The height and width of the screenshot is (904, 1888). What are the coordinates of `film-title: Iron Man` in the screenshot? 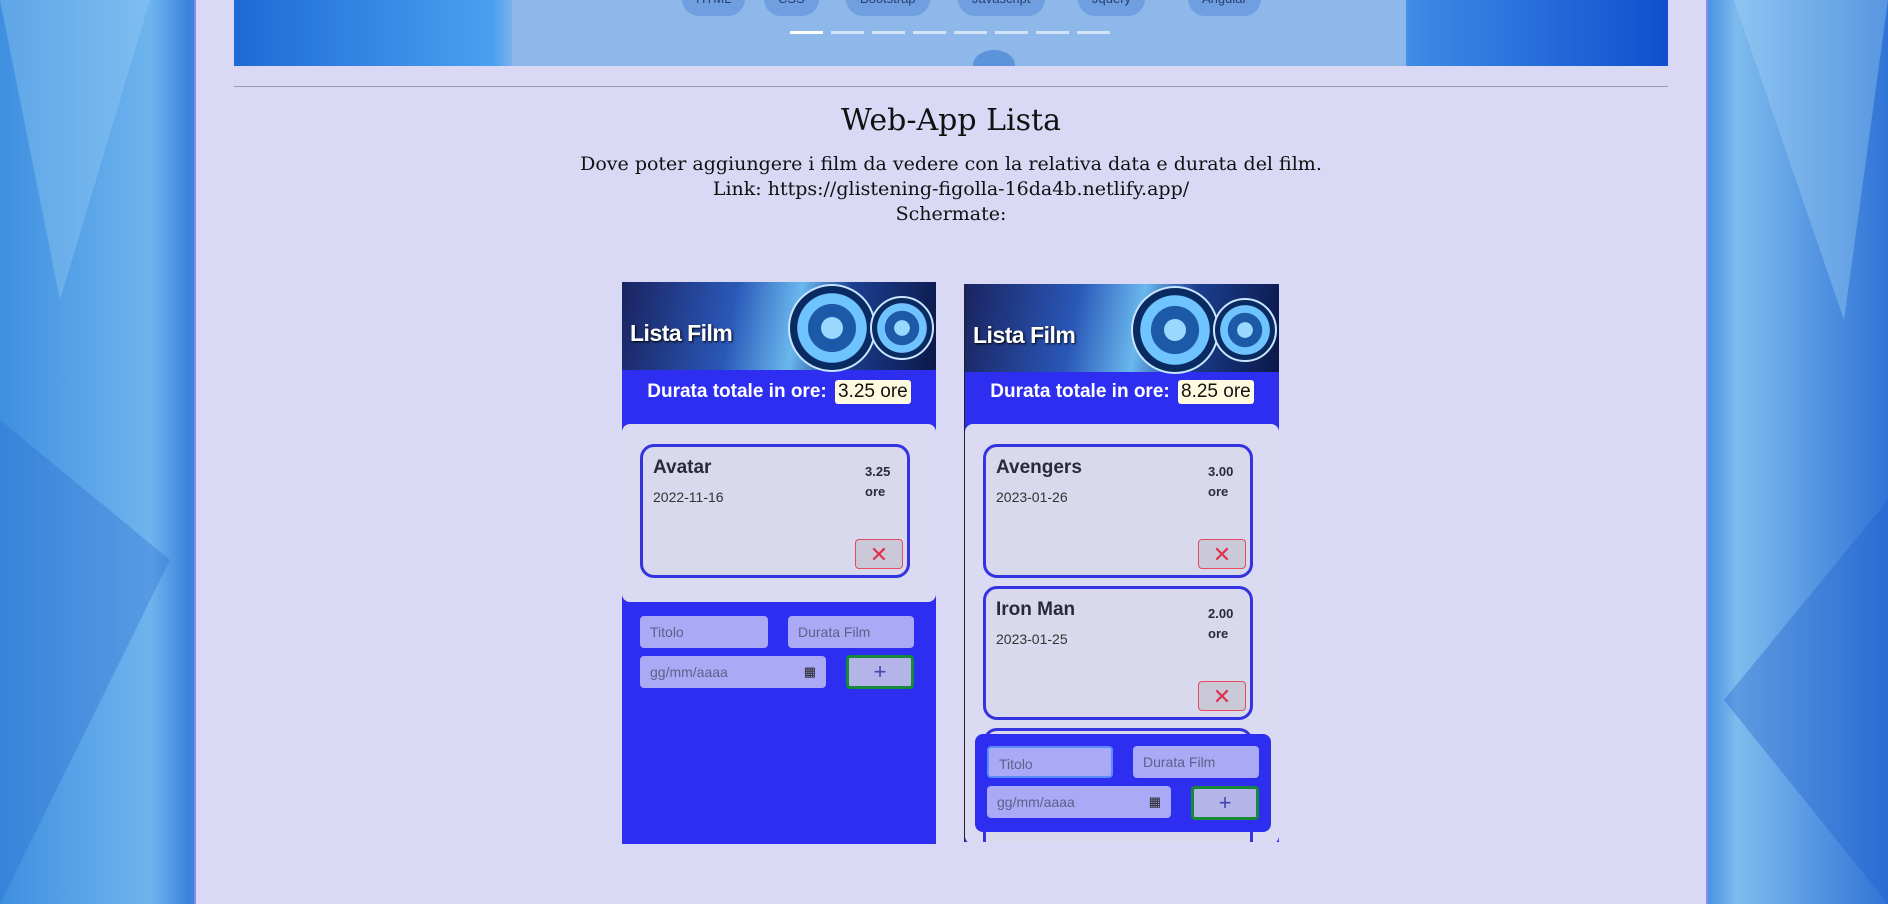 It's located at (1036, 609).